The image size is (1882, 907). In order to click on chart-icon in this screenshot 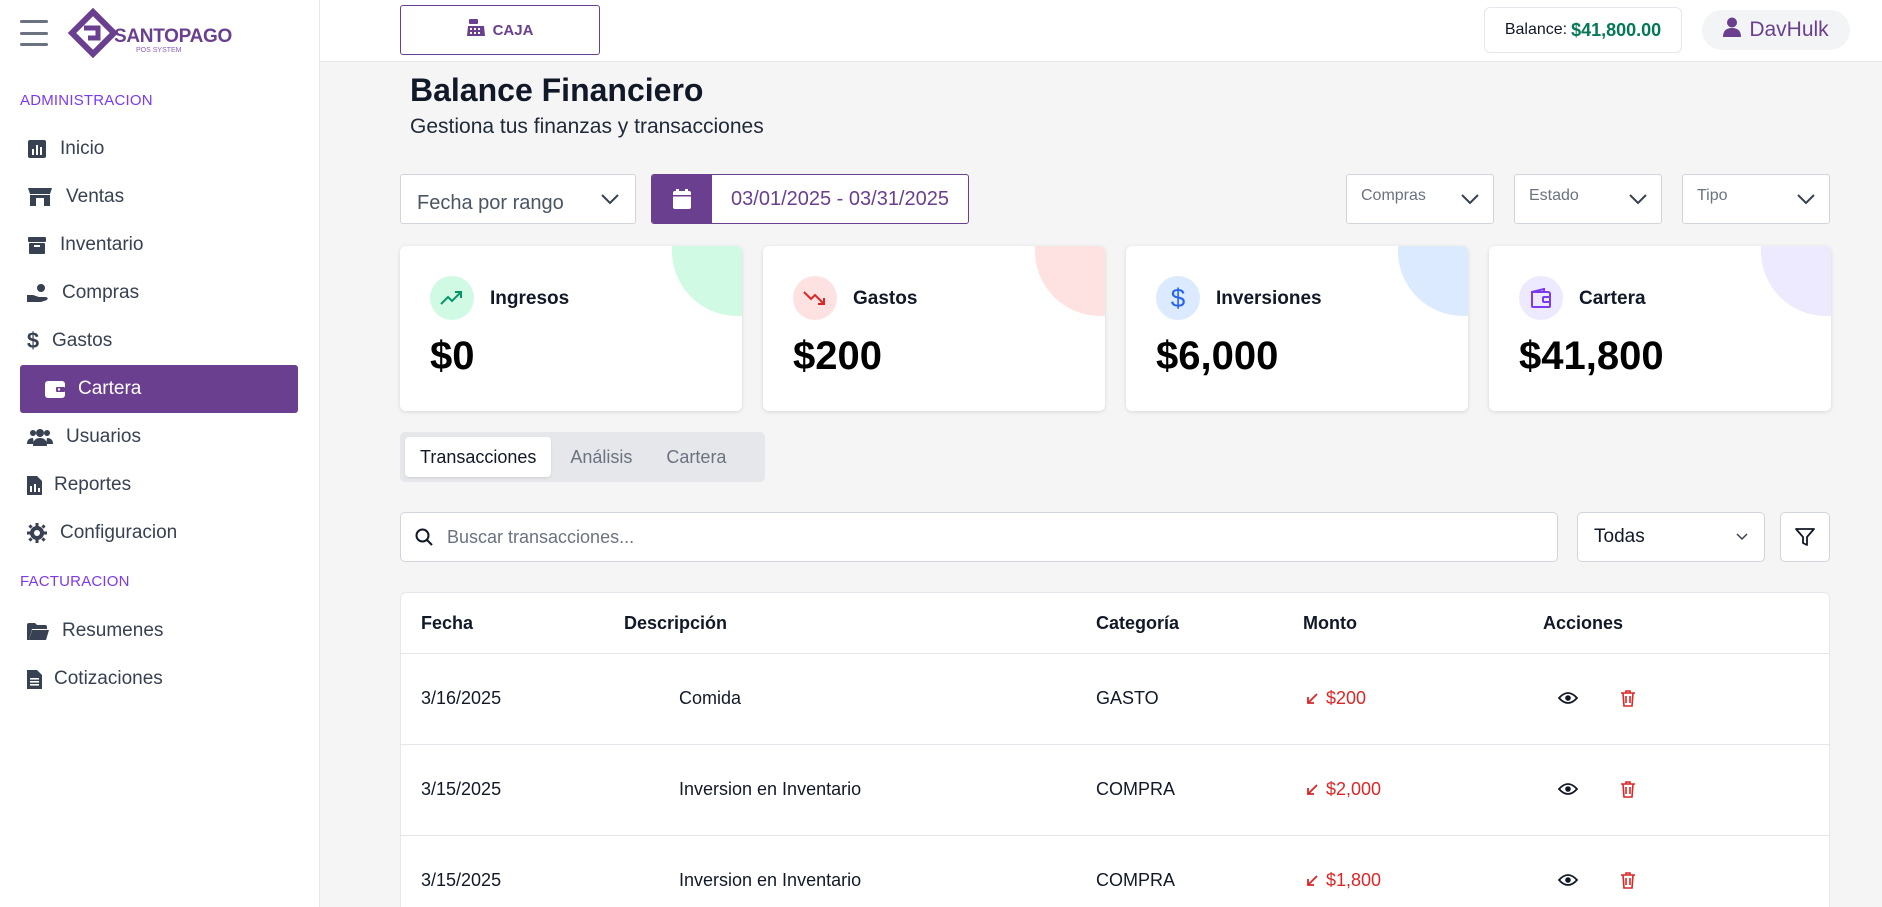, I will do `click(37, 149)`.